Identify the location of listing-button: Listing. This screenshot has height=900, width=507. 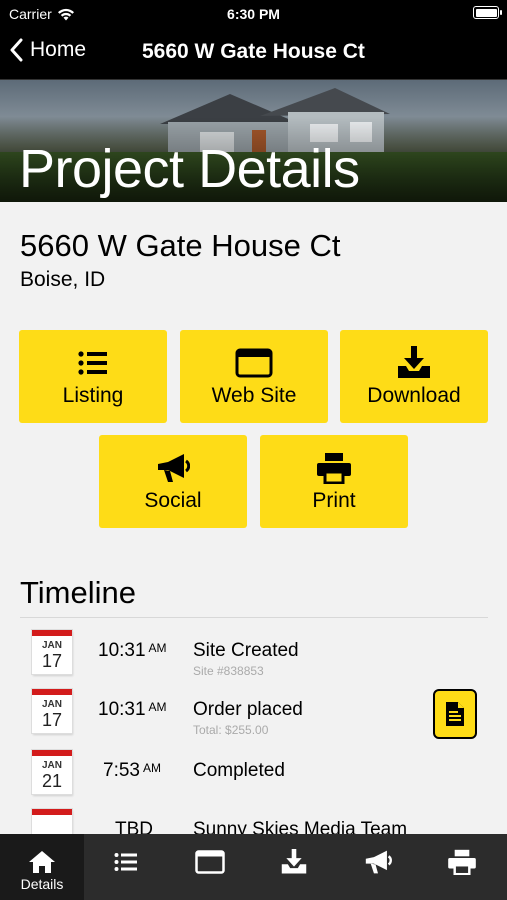
(93, 376).